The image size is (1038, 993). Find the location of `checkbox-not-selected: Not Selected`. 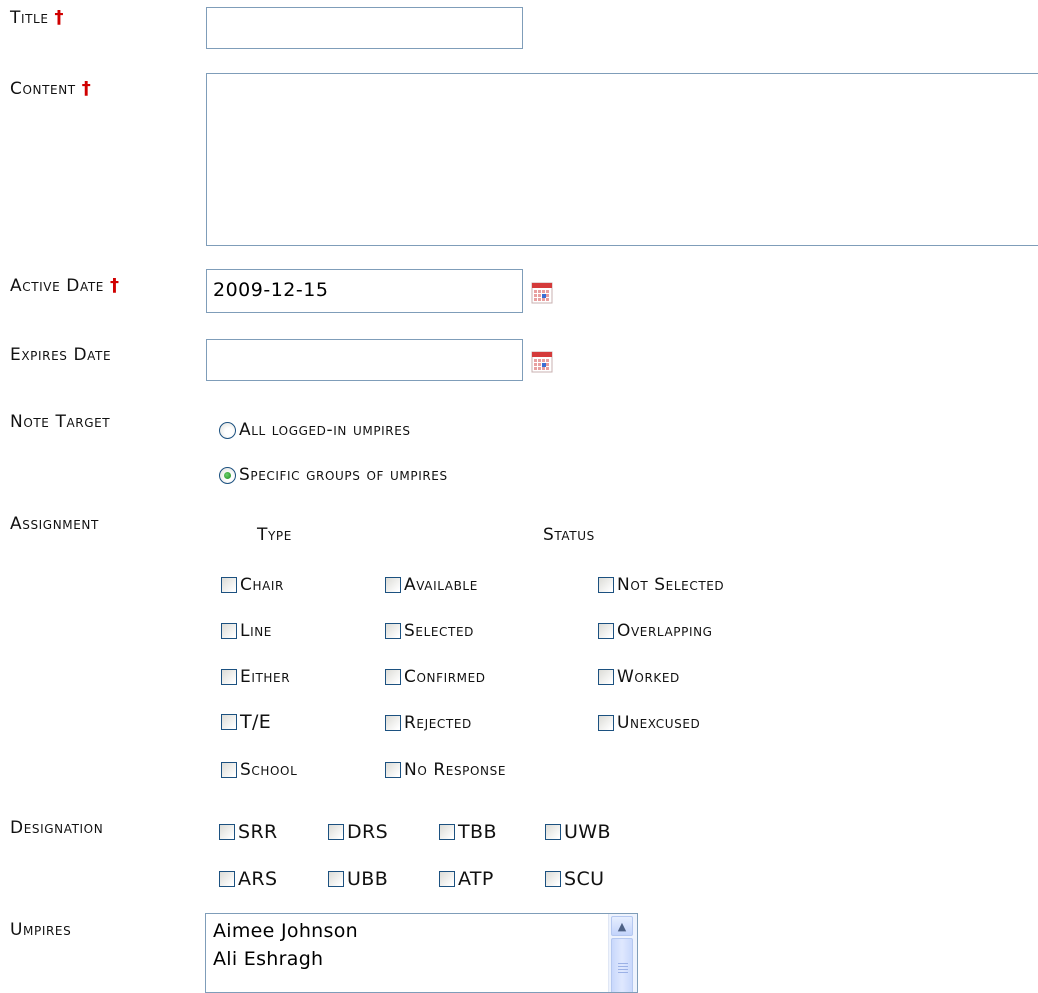

checkbox-not-selected: Not Selected is located at coordinates (661, 585).